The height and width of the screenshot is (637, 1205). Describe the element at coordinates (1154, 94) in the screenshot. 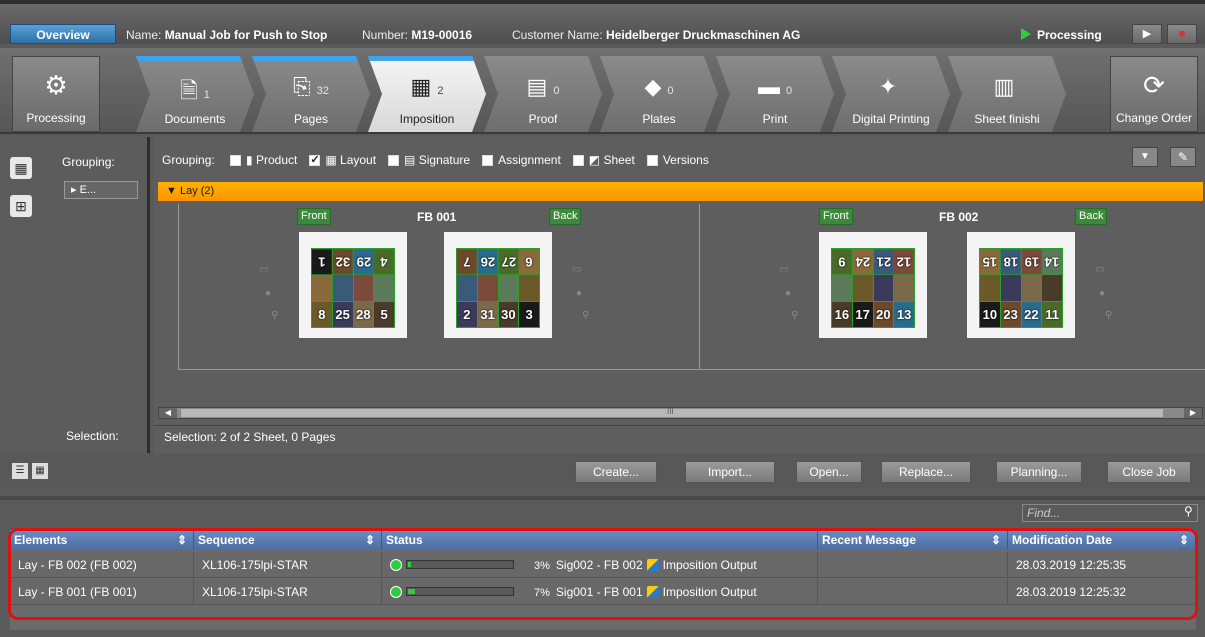

I see `change-order-button: ⟳ Change Order` at that location.